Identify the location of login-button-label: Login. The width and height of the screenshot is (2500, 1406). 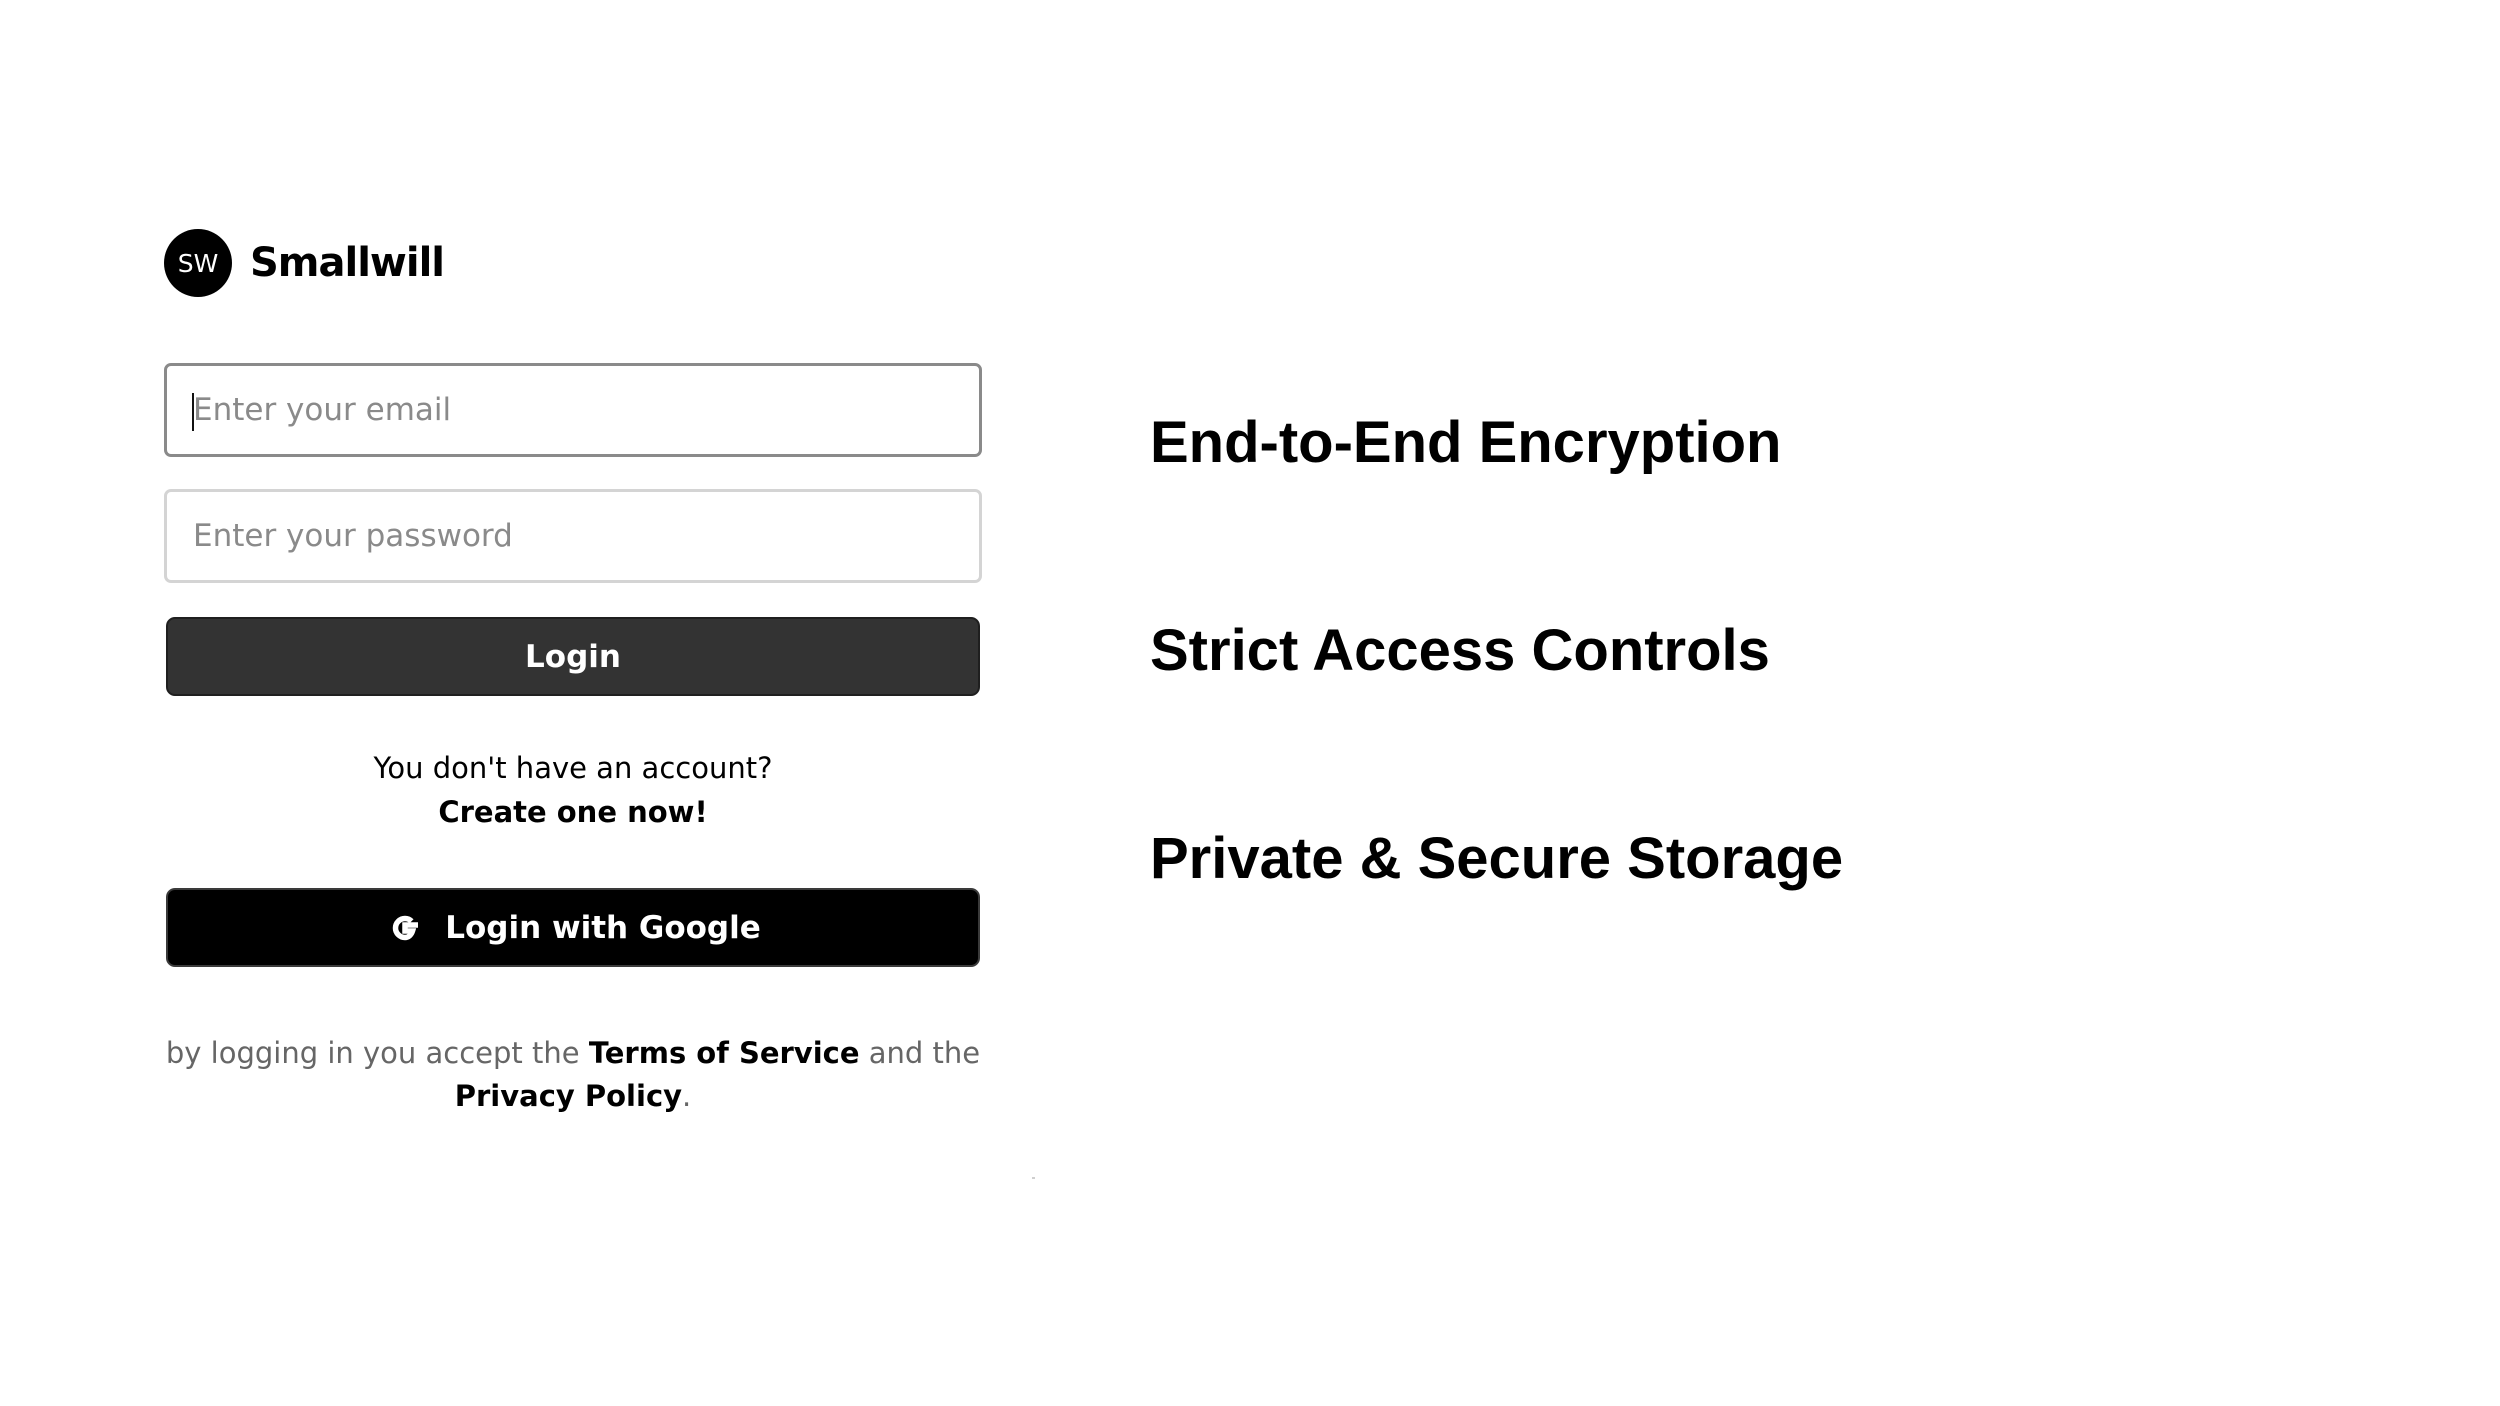
(573, 656).